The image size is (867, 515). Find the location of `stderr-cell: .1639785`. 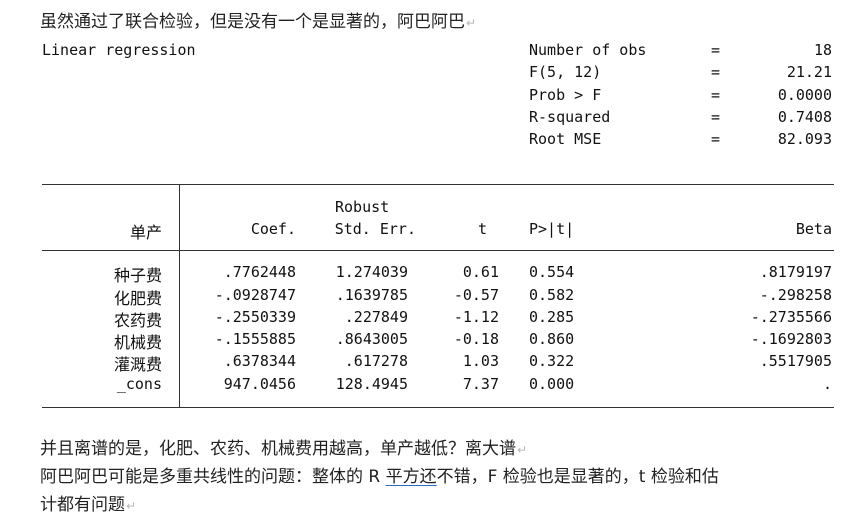

stderr-cell: .1639785 is located at coordinates (371, 295).